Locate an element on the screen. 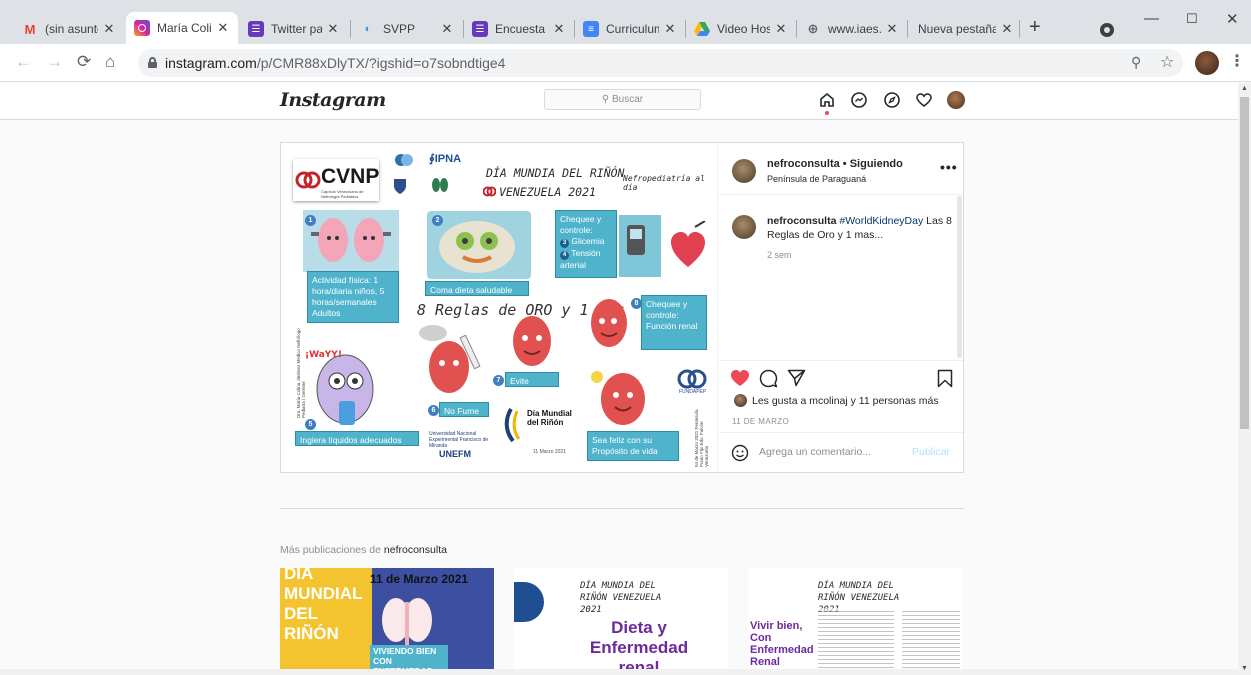 This screenshot has width=1251, height=675. liker-avatar is located at coordinates (740, 400).